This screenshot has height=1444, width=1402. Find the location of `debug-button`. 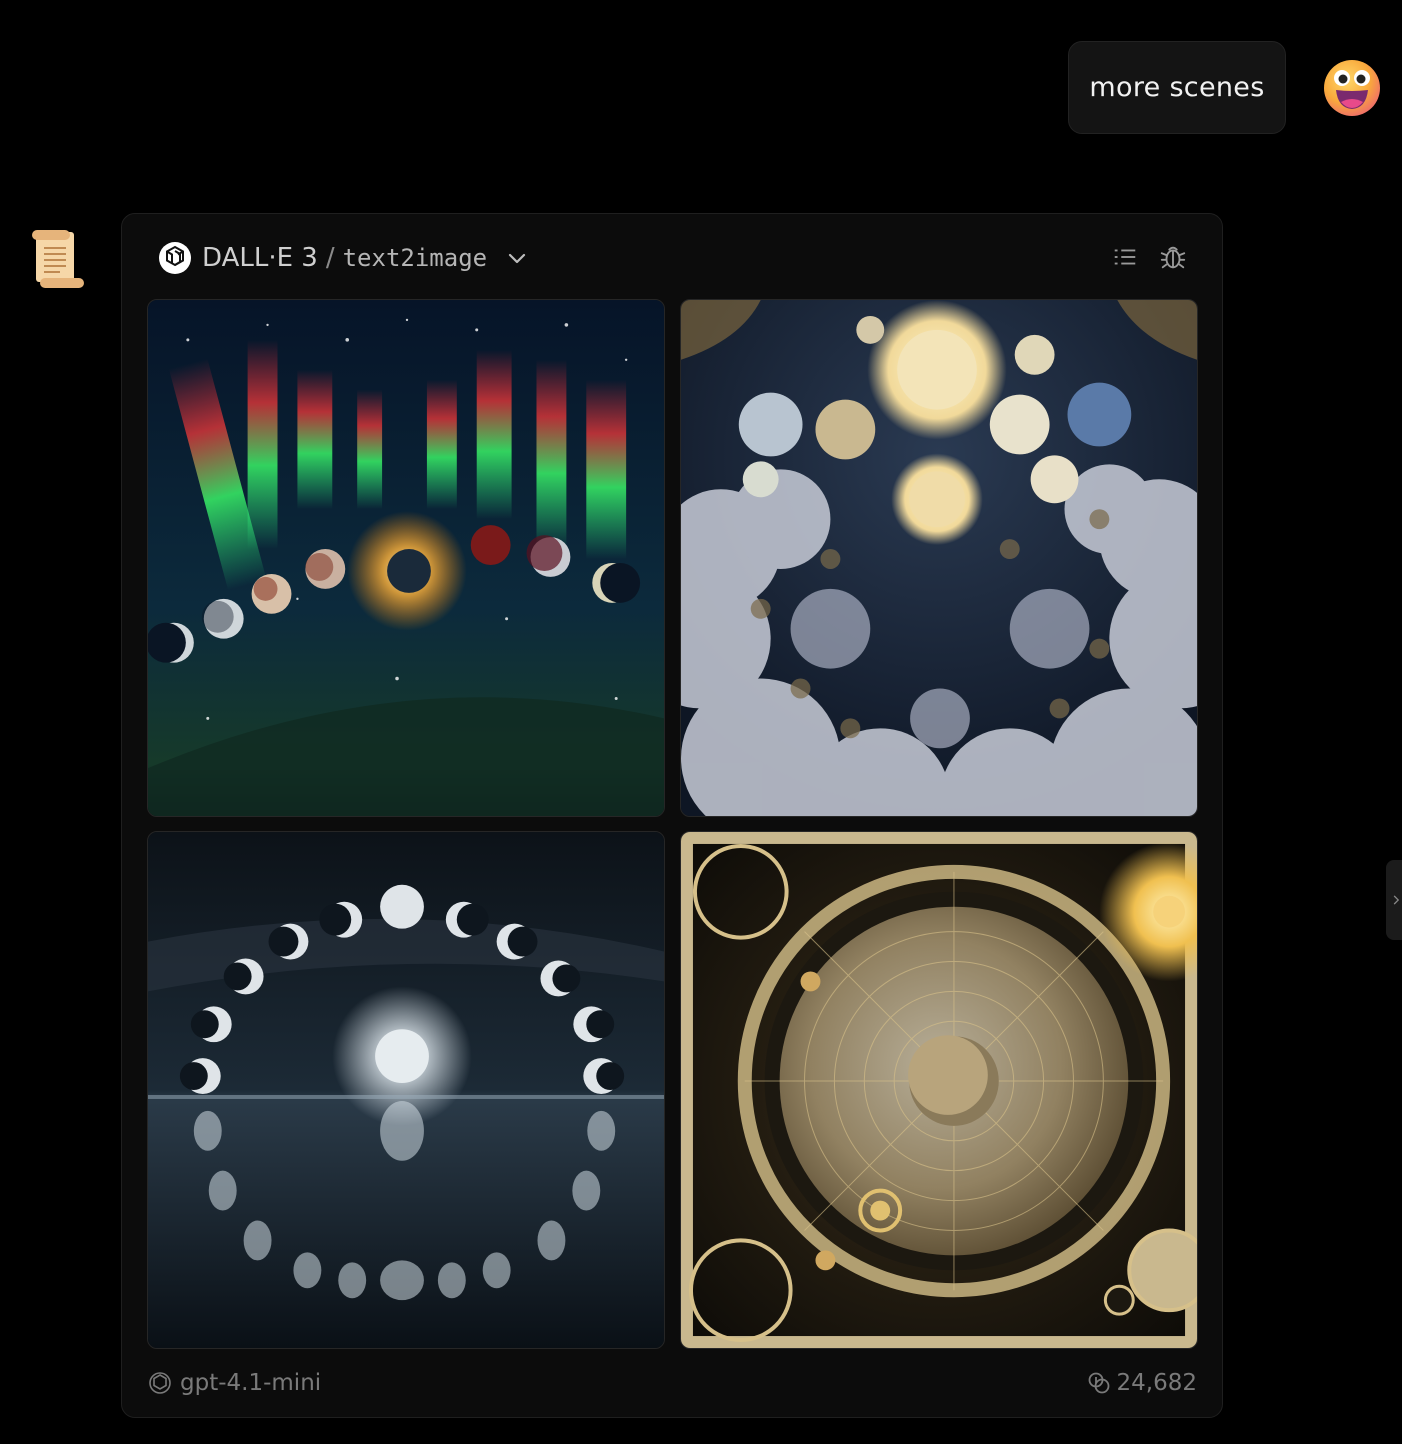

debug-button is located at coordinates (1173, 257).